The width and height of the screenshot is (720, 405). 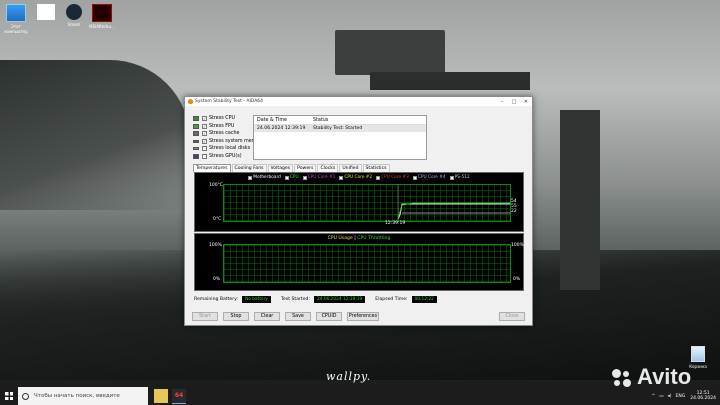 I want to click on search-icon, so click(x=25, y=396).